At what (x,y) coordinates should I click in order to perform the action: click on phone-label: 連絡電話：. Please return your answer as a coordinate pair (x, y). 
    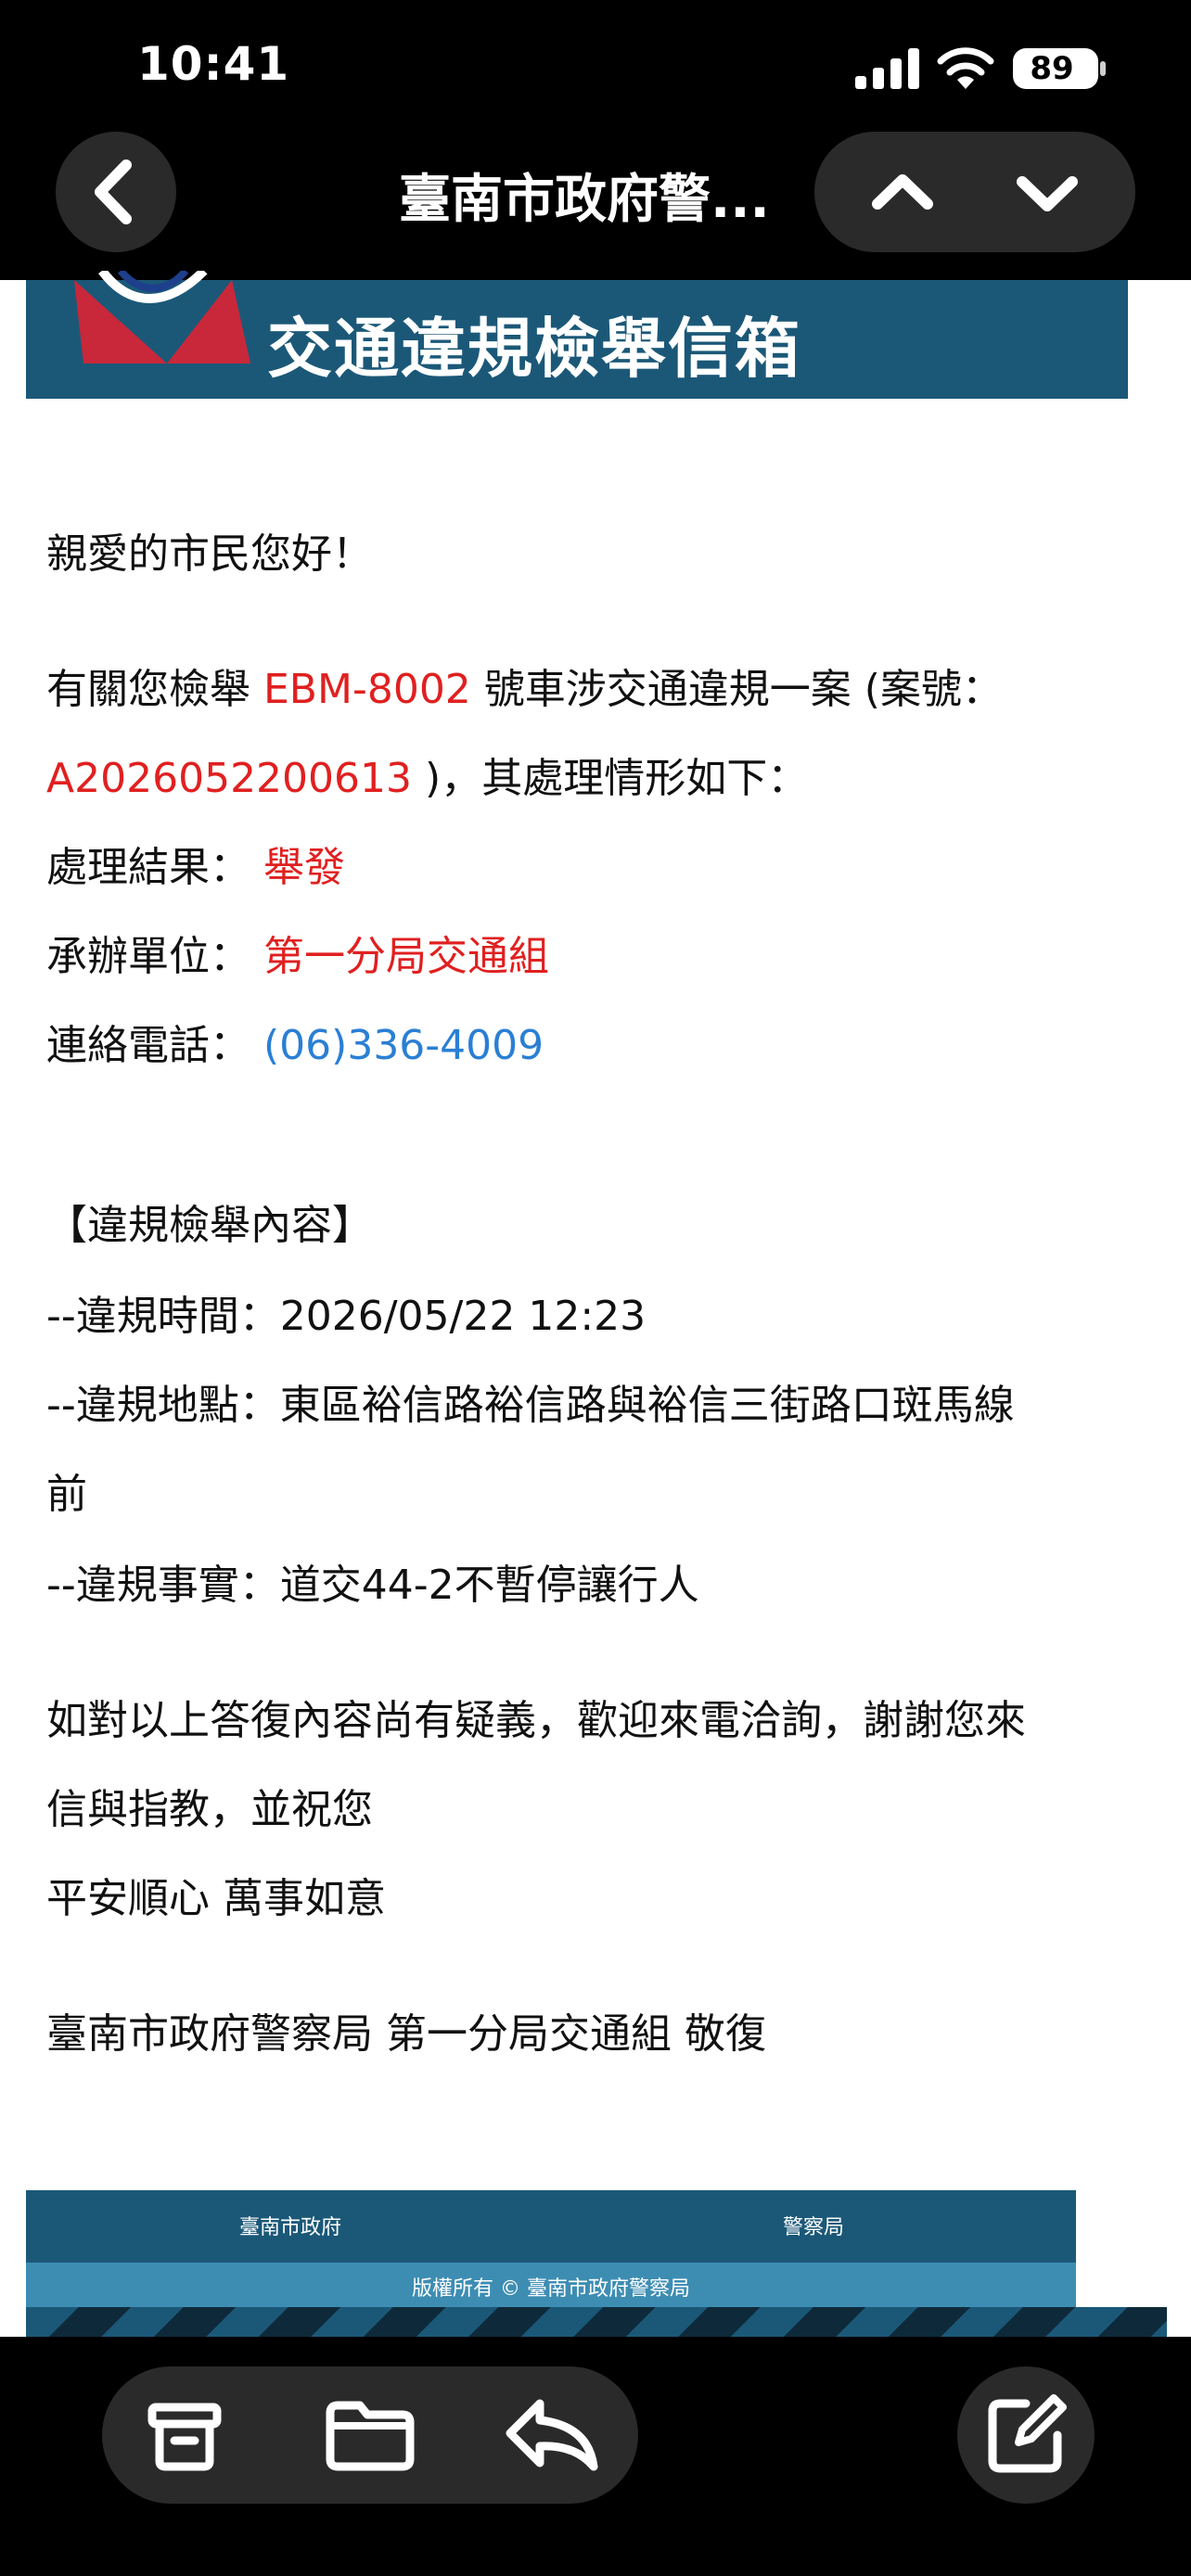
    Looking at the image, I should click on (148, 1045).